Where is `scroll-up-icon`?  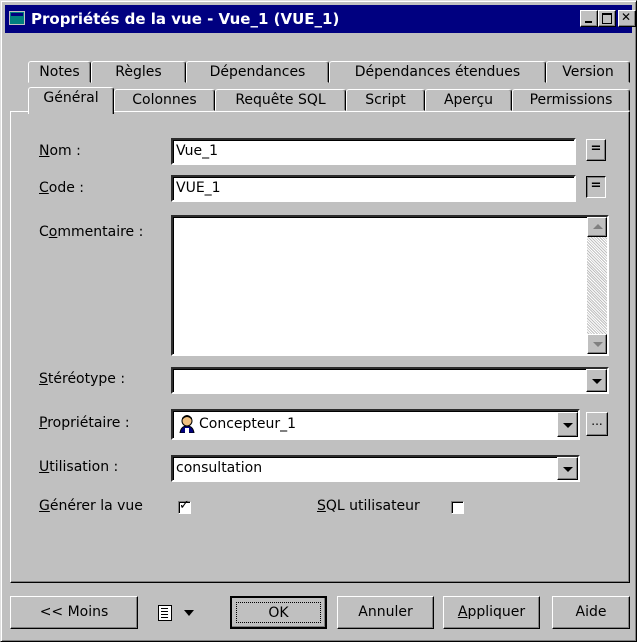 scroll-up-icon is located at coordinates (597, 227).